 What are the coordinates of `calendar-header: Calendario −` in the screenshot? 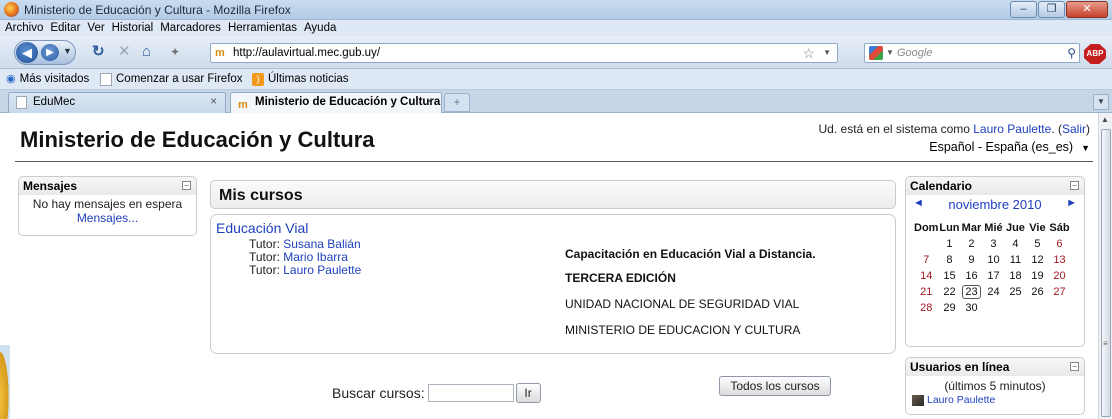 It's located at (995, 186).